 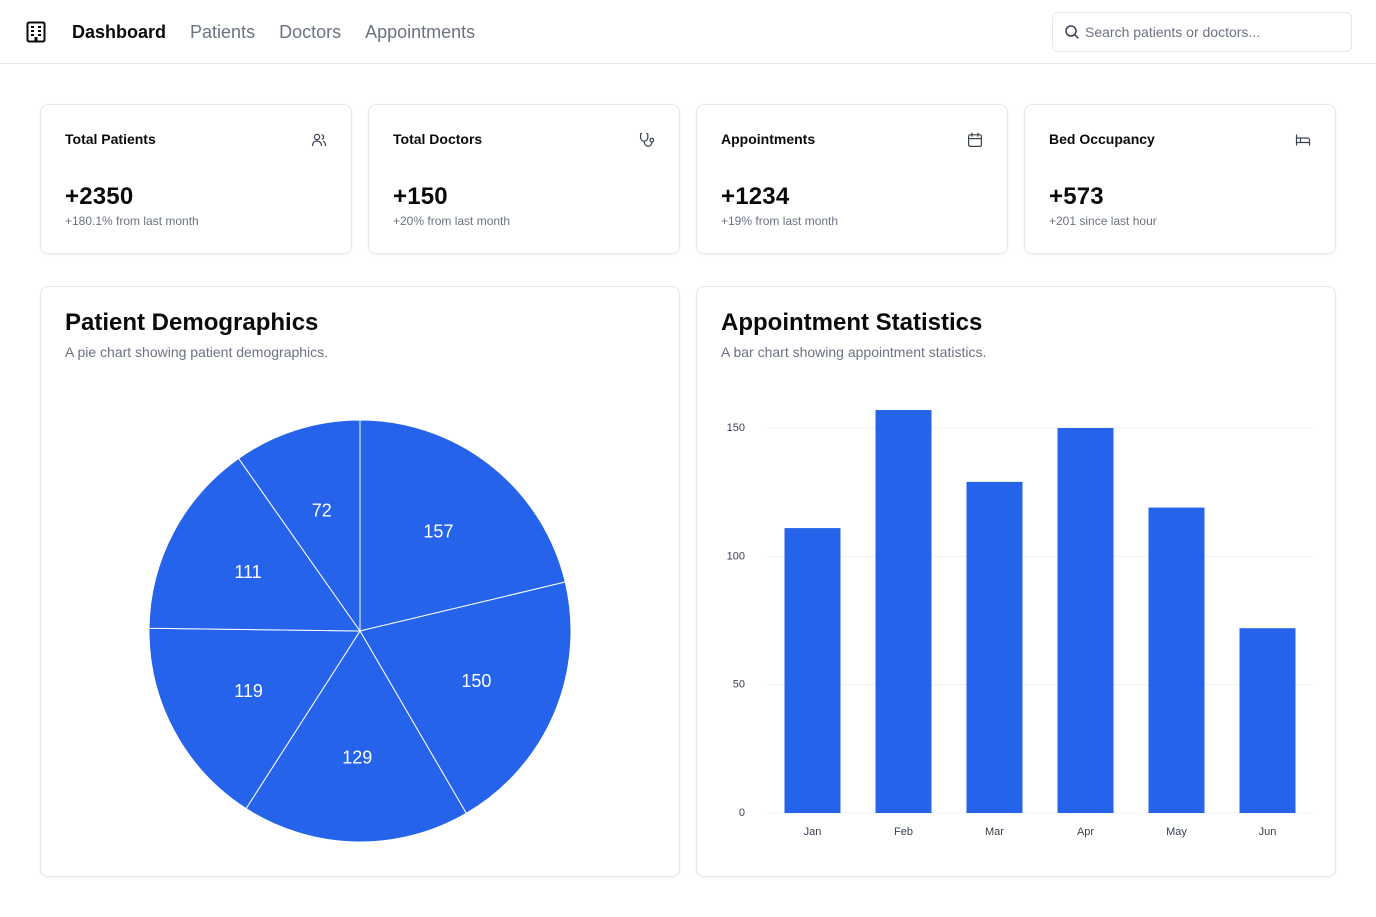 I want to click on x-tick-label: Jan, so click(x=813, y=832).